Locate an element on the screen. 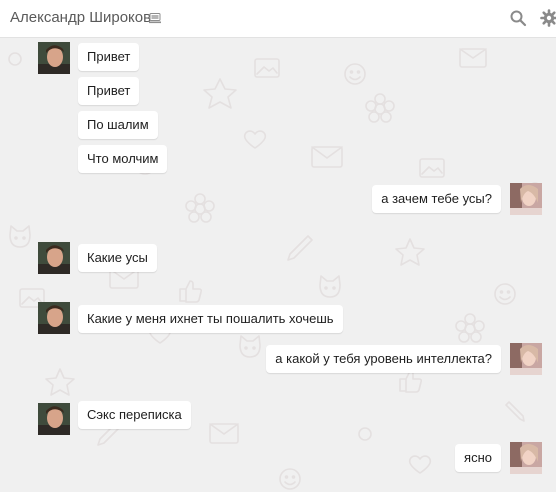 The width and height of the screenshot is (556, 492). outgoing-message: а какой у тебя уровень интеллекта? is located at coordinates (383, 359).